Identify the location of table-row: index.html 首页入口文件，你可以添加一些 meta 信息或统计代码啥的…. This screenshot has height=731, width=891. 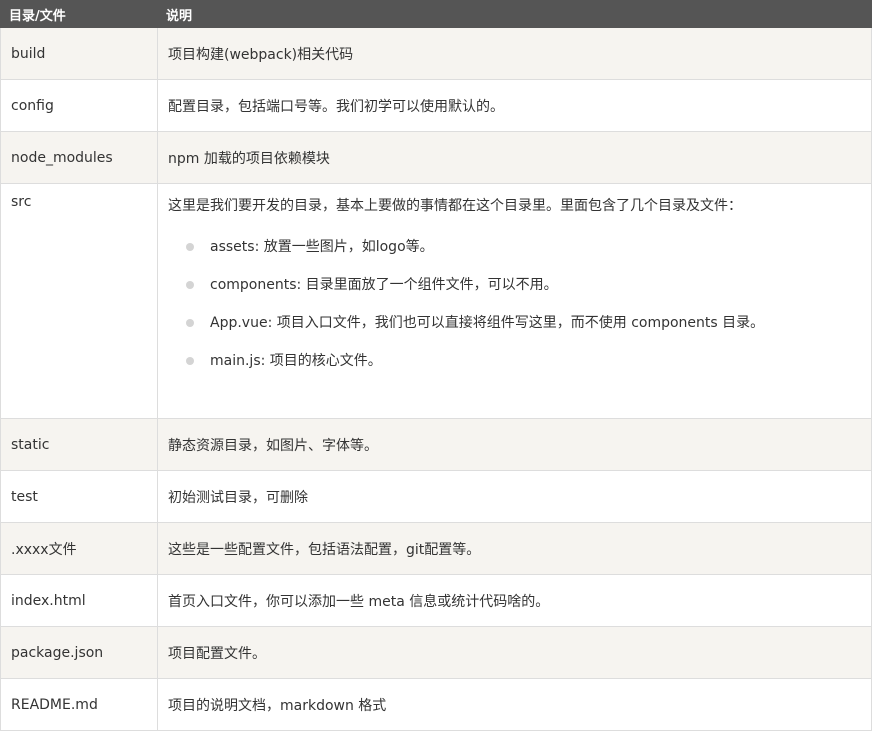
(436, 600).